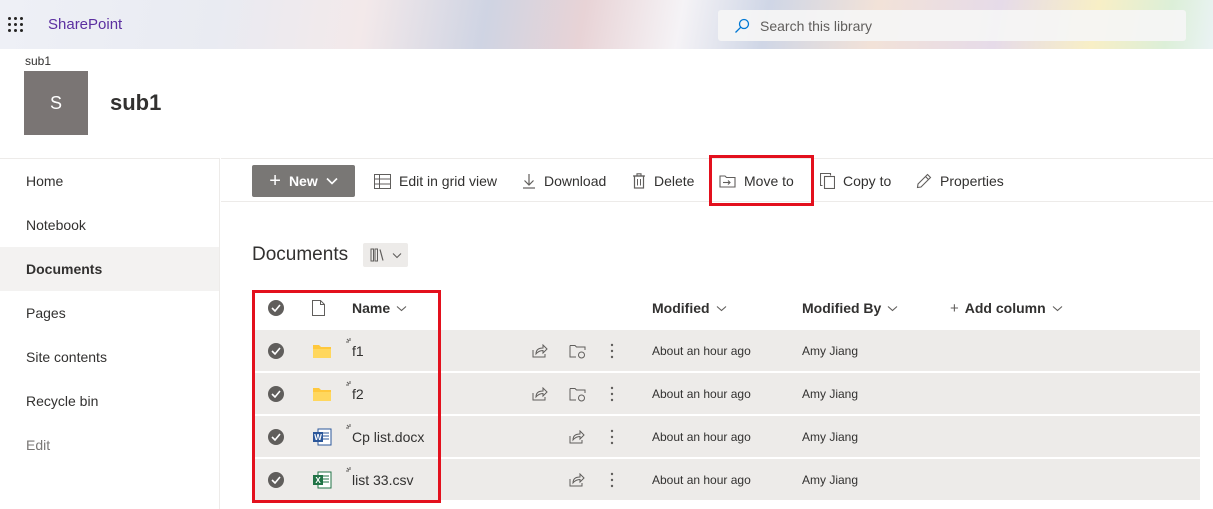 The width and height of the screenshot is (1213, 509). What do you see at coordinates (842, 308) in the screenshot?
I see `modified-by-column-label: Modified By` at bounding box center [842, 308].